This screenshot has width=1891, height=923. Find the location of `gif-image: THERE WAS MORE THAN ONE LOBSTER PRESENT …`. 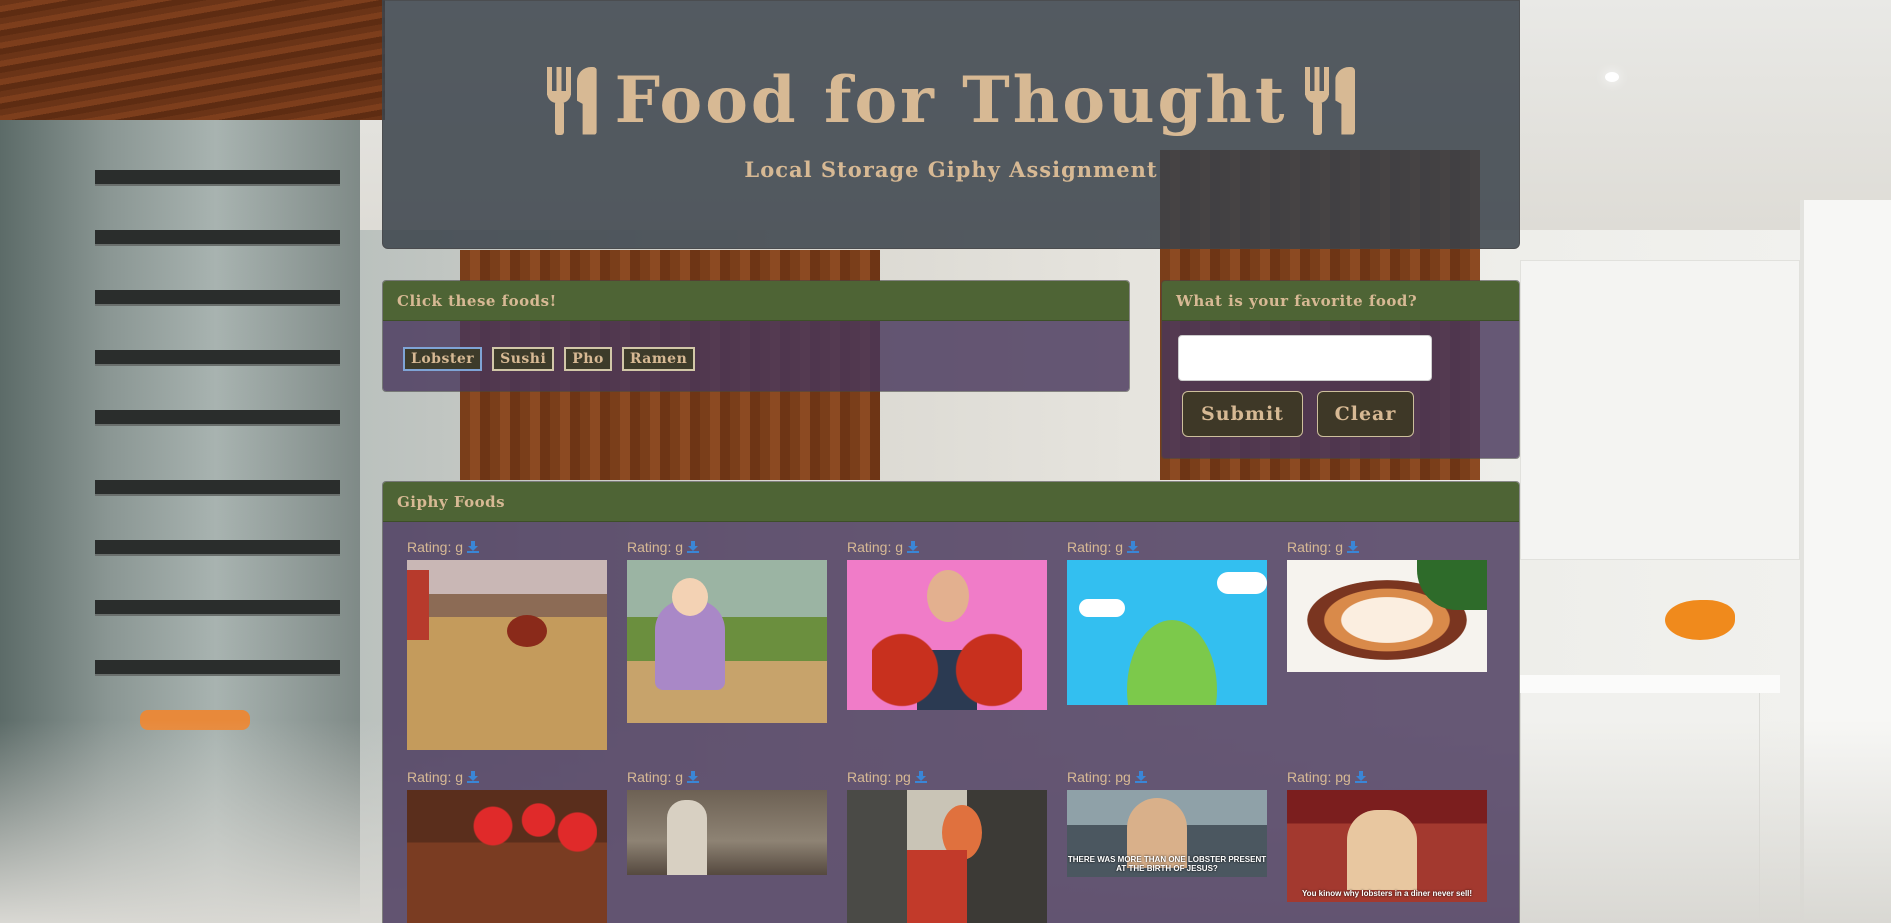

gif-image: THERE WAS MORE THAN ONE LOBSTER PRESENT … is located at coordinates (1167, 833).